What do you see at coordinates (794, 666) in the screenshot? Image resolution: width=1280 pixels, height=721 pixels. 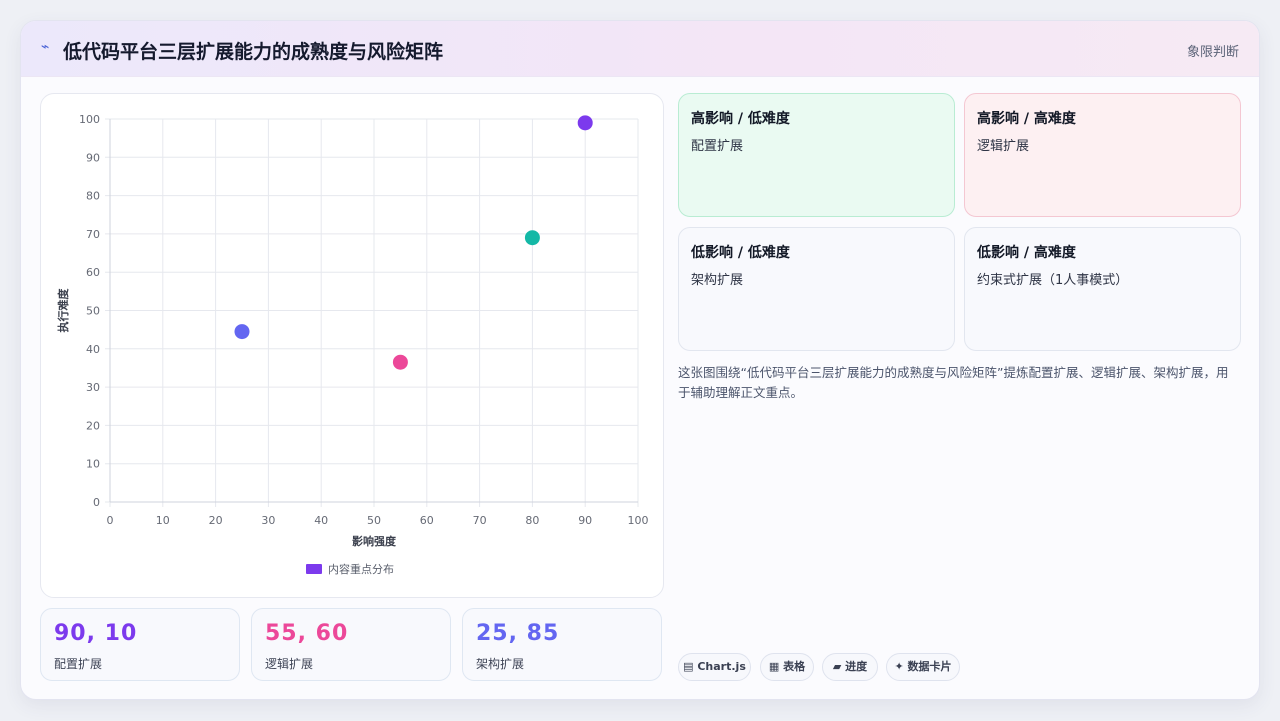 I see `tag-label: 表格` at bounding box center [794, 666].